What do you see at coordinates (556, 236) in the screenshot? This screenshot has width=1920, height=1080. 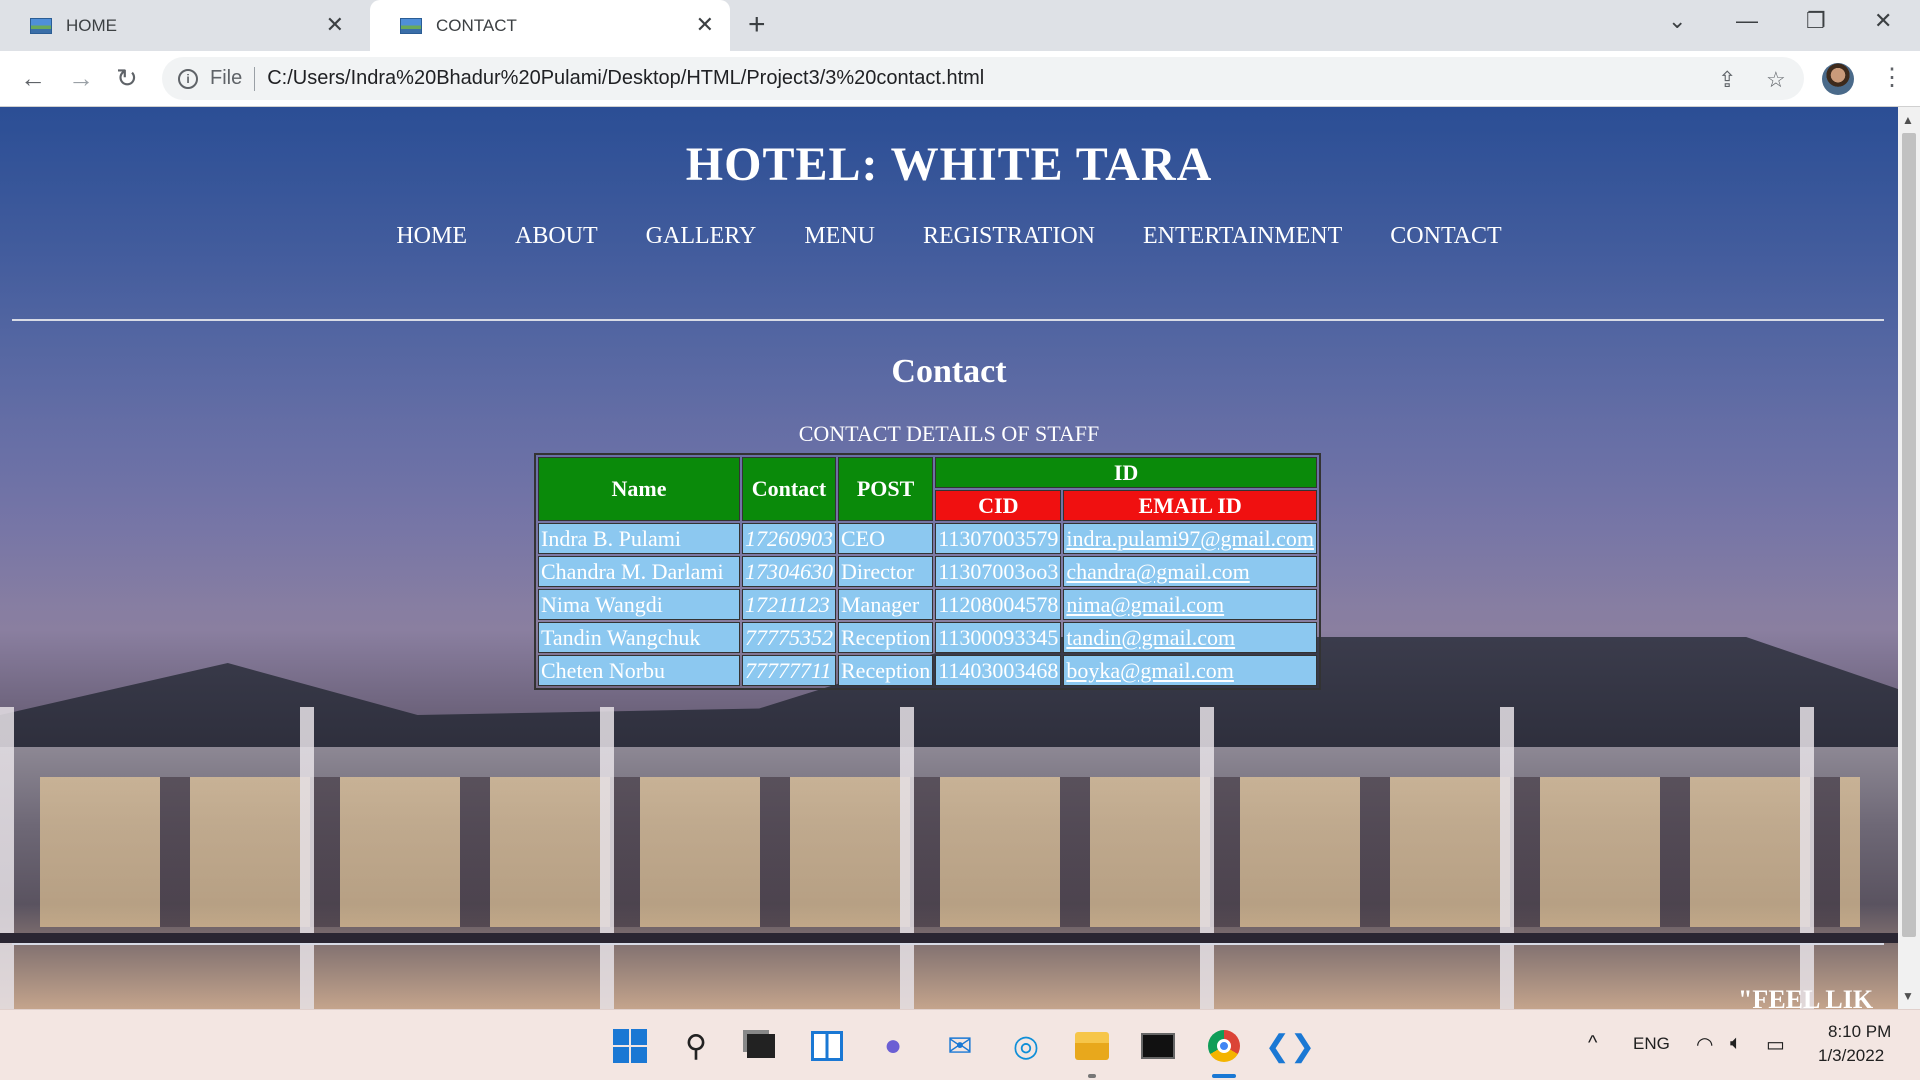 I see `nav-about: ABOUT` at bounding box center [556, 236].